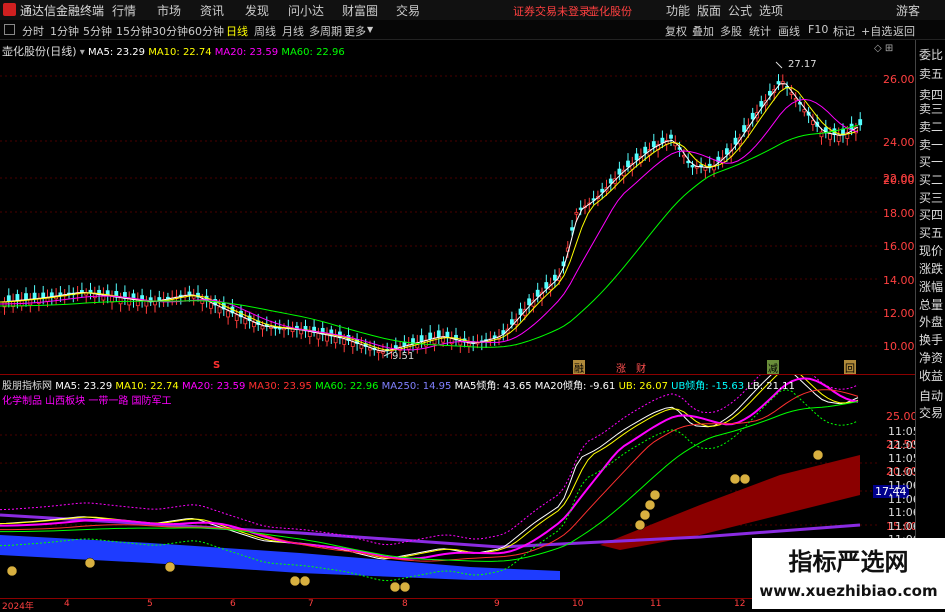 This screenshot has height=612, width=945. What do you see at coordinates (931, 395) in the screenshot?
I see `sidebar-item: 自动` at bounding box center [931, 395].